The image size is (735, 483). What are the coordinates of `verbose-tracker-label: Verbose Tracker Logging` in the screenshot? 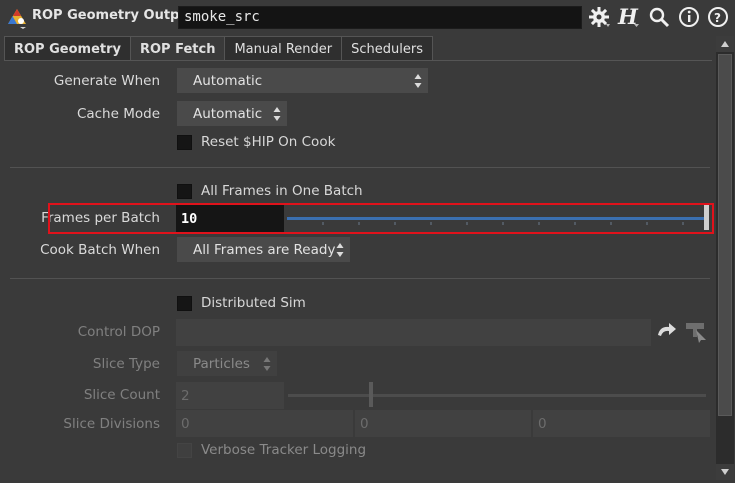 It's located at (284, 450).